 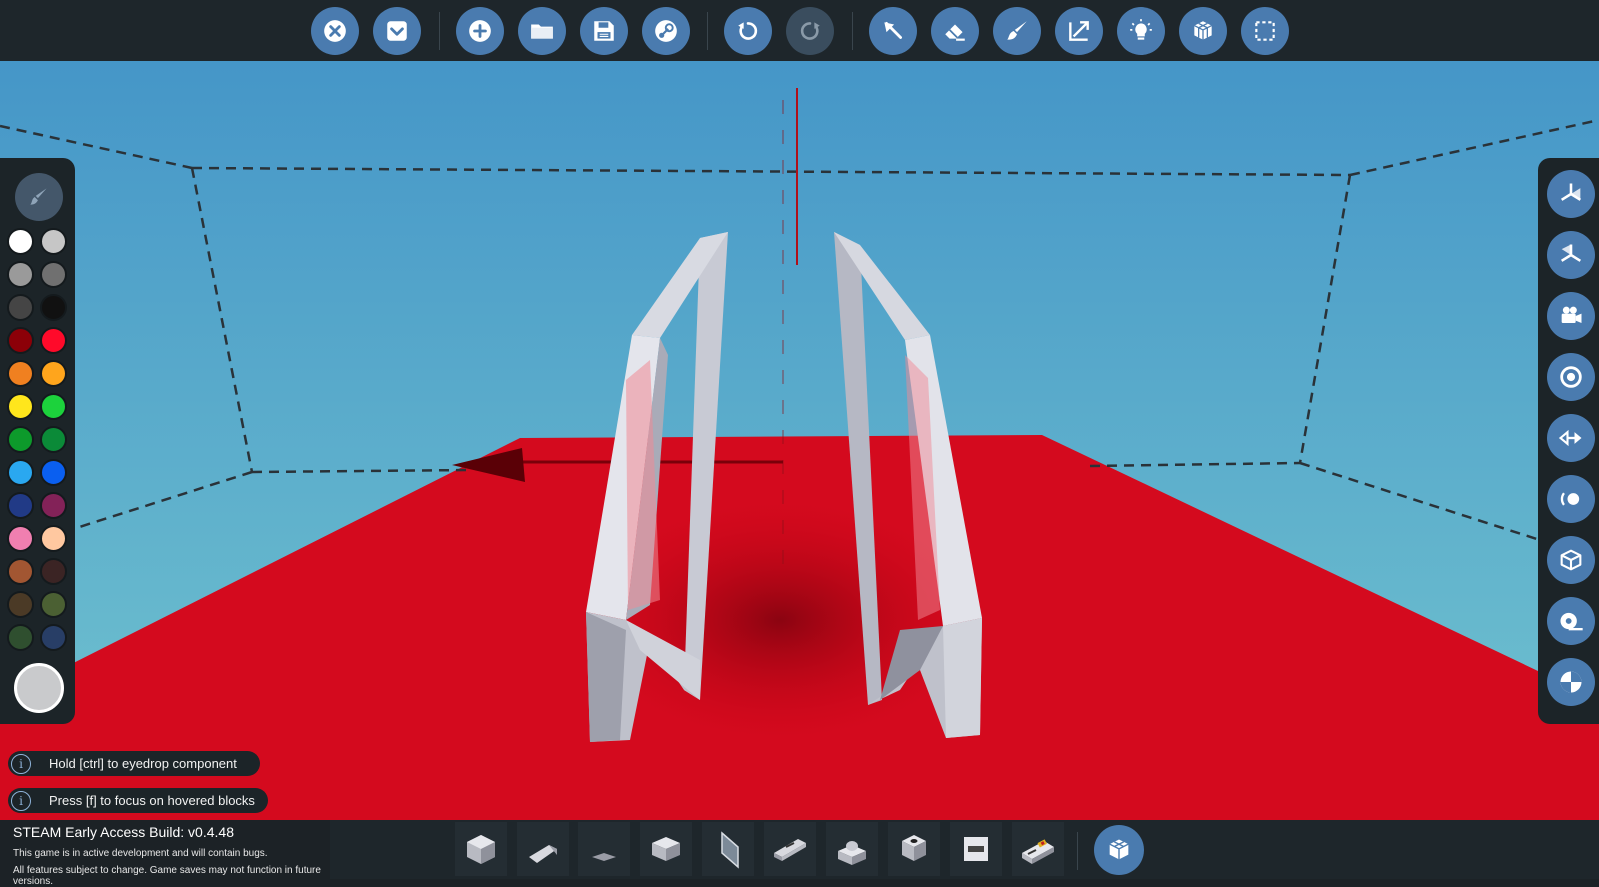 I want to click on center-of-mass-icon, so click(x=1571, y=682).